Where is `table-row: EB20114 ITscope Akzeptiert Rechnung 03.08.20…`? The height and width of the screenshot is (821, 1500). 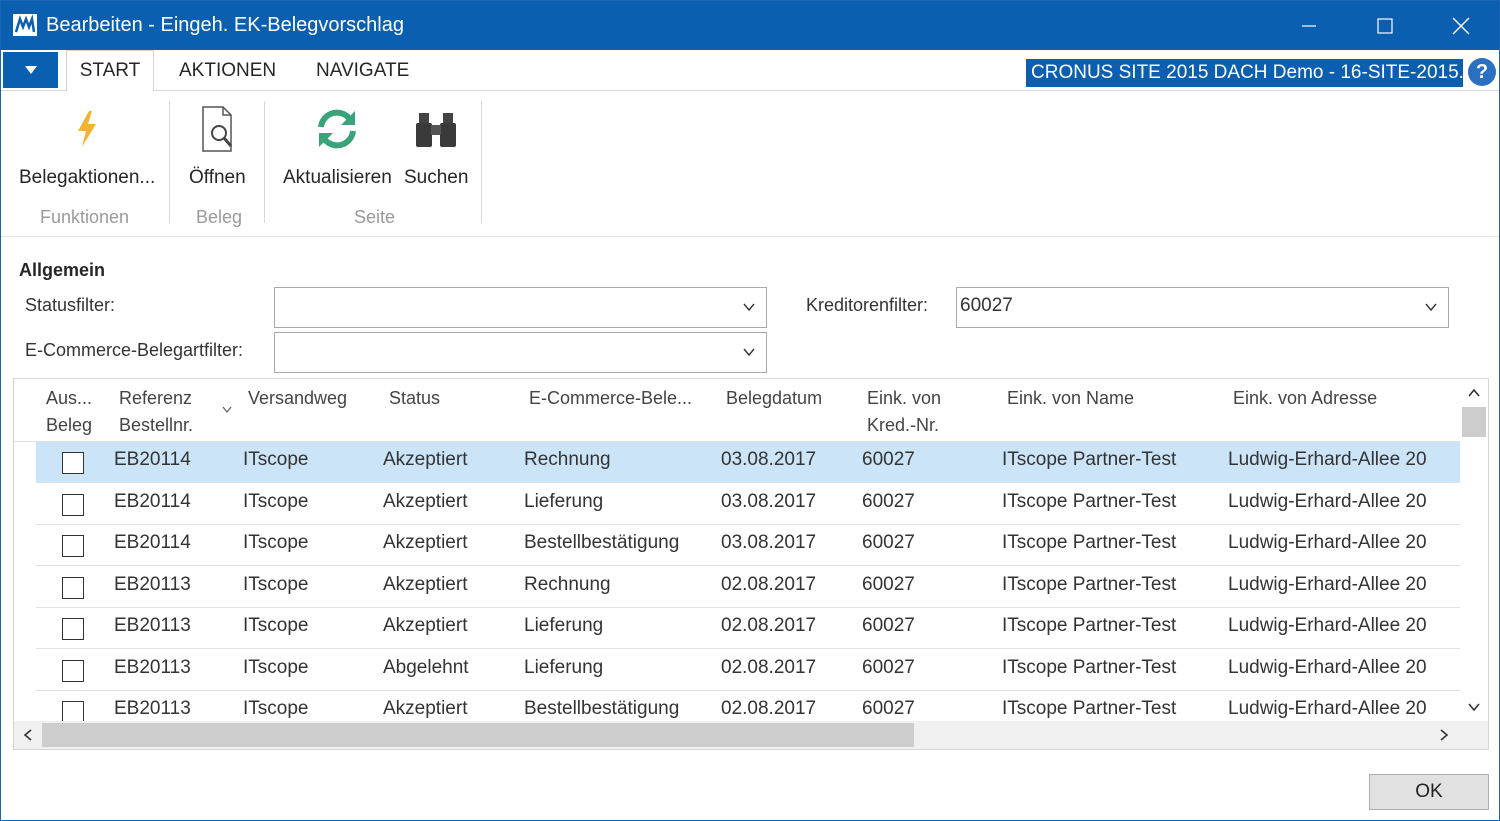 table-row: EB20114 ITscope Akzeptiert Rechnung 03.08.20… is located at coordinates (737, 462).